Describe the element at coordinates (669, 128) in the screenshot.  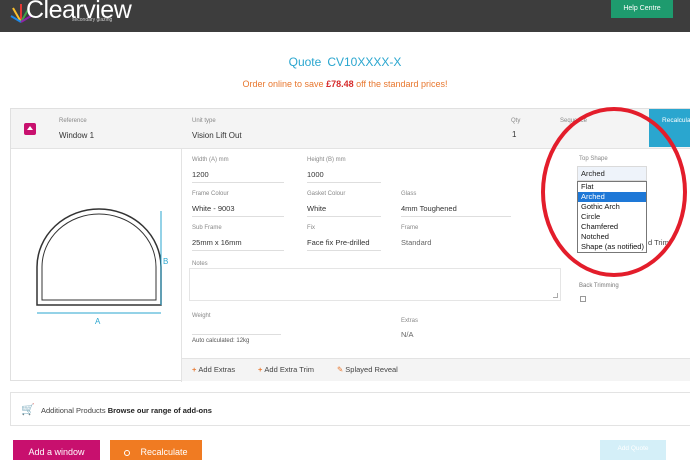
I see `recalculate-tab-button: Recalculate` at that location.